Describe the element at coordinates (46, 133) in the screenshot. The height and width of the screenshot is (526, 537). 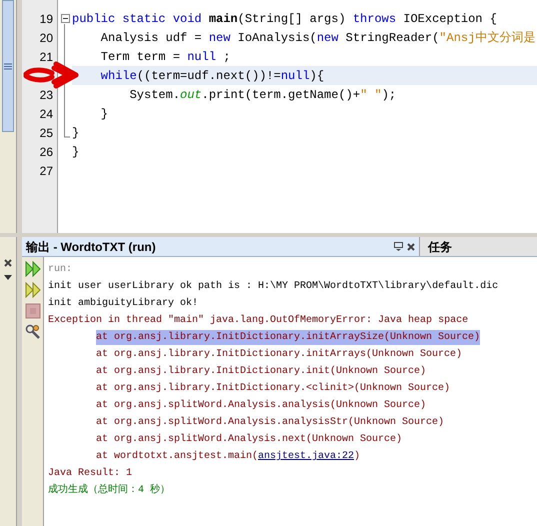
I see `line-number: 25` at that location.